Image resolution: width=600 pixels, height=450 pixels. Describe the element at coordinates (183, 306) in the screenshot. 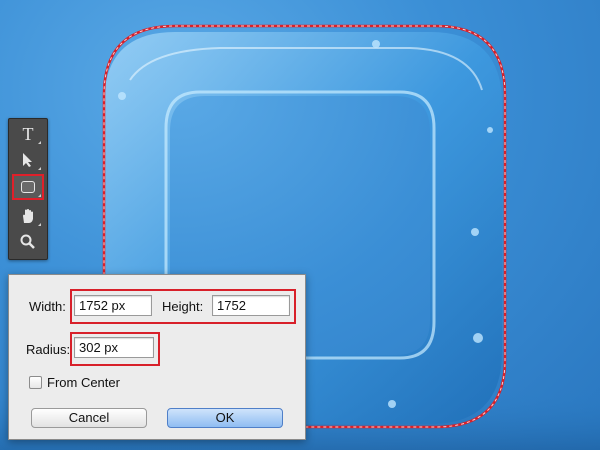

I see `height-label: Height:` at that location.